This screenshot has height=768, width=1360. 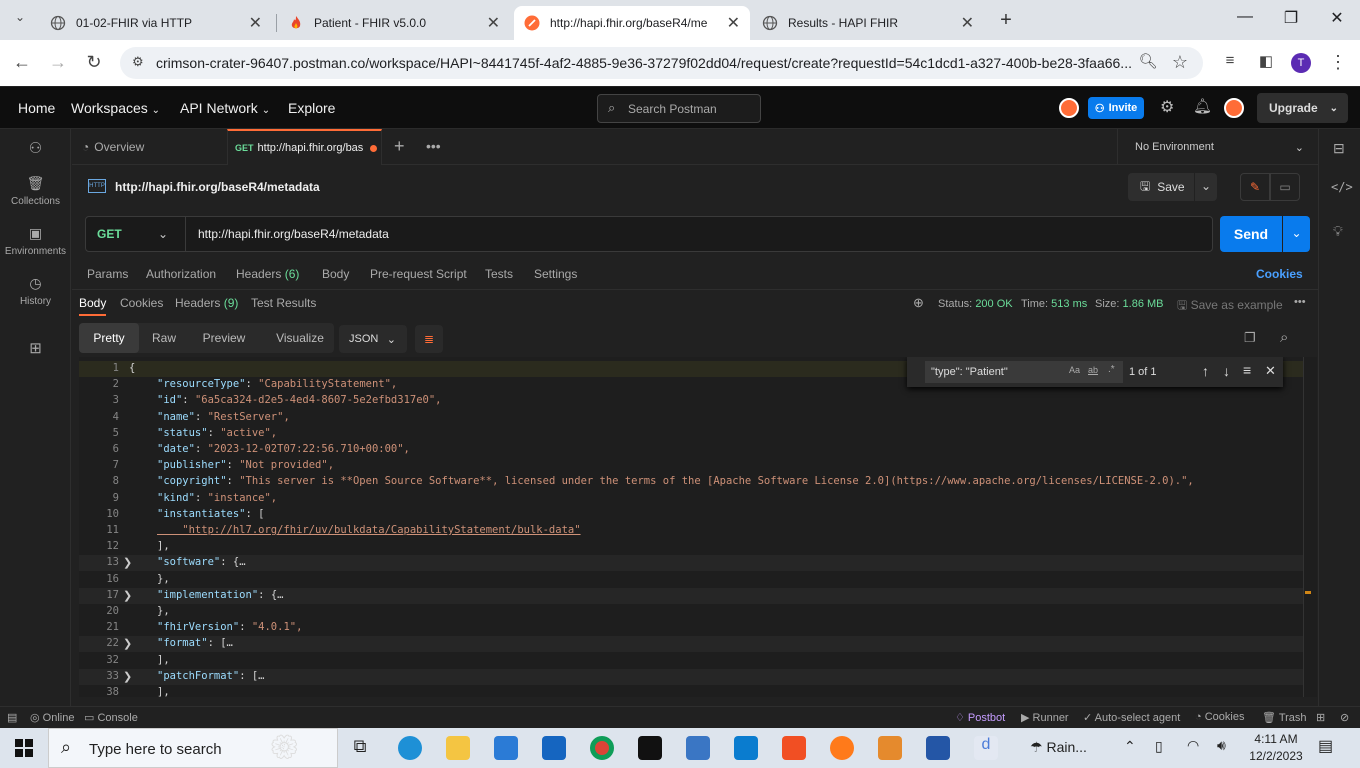 I want to click on show-hidden-icons: ⌃, so click(x=1130, y=746).